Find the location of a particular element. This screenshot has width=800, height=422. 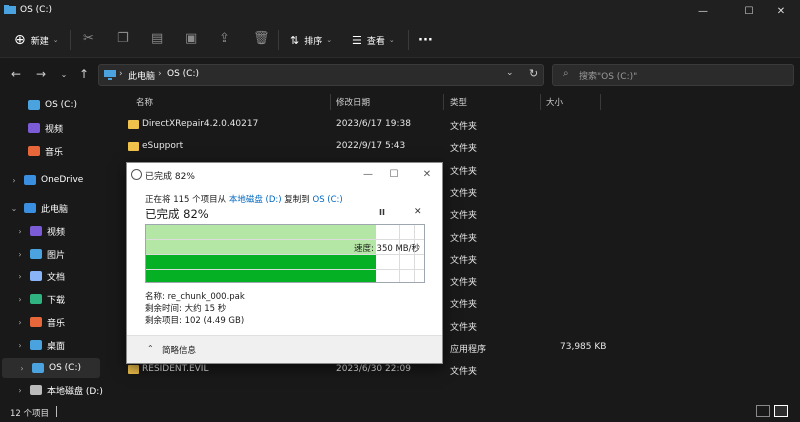

sidebar-item: › 本地磁盘 (D:) is located at coordinates (52, 390).